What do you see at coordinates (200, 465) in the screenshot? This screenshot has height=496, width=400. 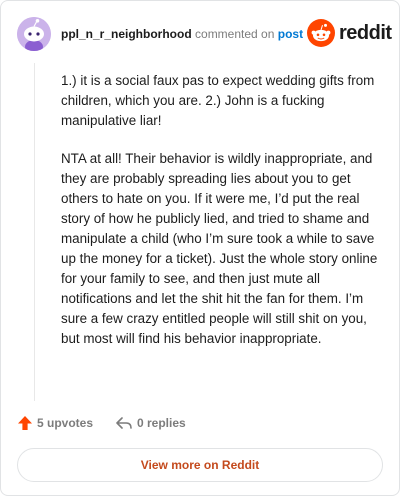 I see `view-more-button: View more on Reddit` at bounding box center [200, 465].